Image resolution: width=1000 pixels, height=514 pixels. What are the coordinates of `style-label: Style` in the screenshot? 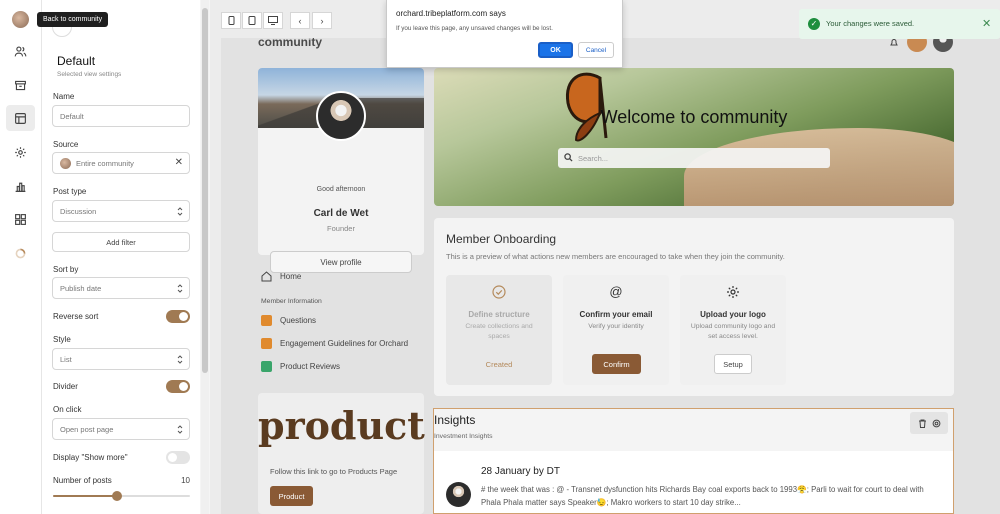 It's located at (62, 339).